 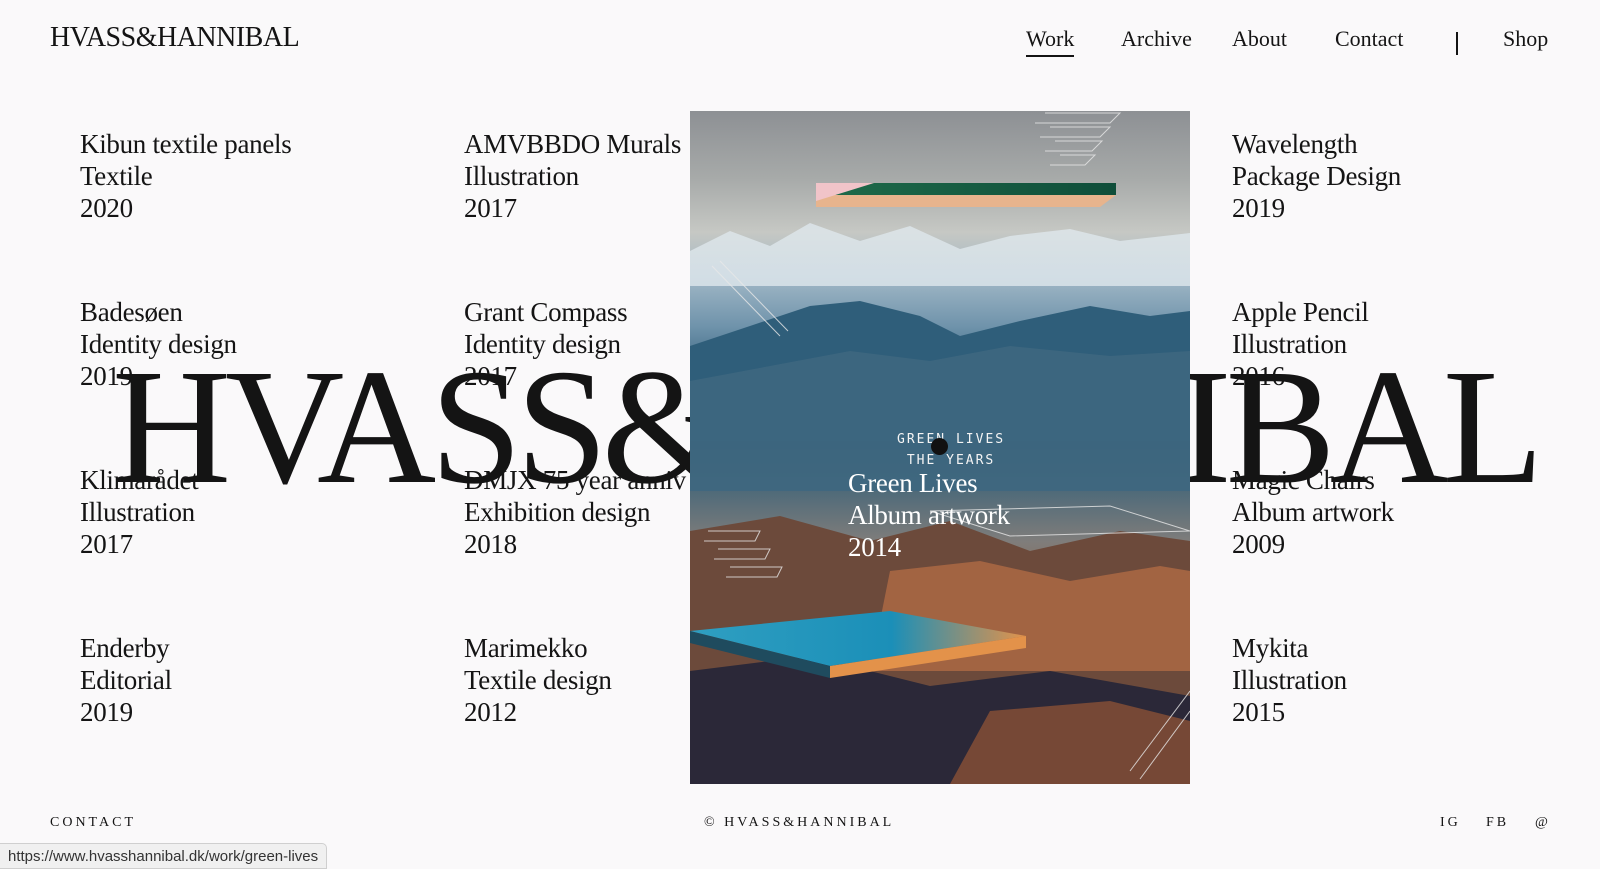 I want to click on project-category: Editorial, so click(x=126, y=680).